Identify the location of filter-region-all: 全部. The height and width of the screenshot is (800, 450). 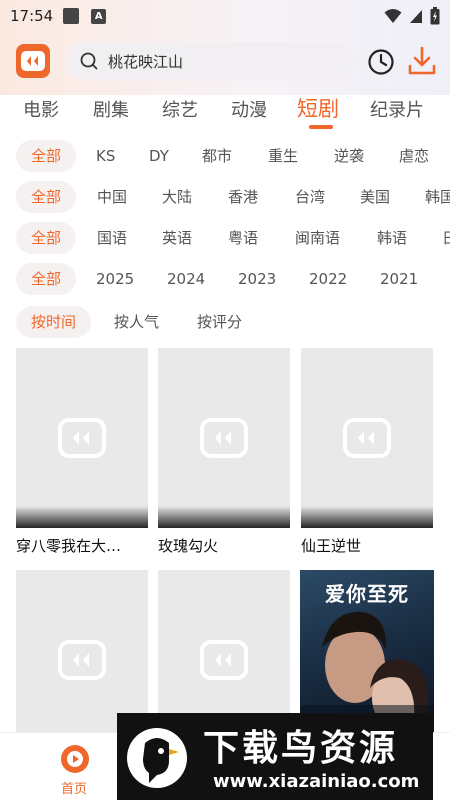
(46, 197).